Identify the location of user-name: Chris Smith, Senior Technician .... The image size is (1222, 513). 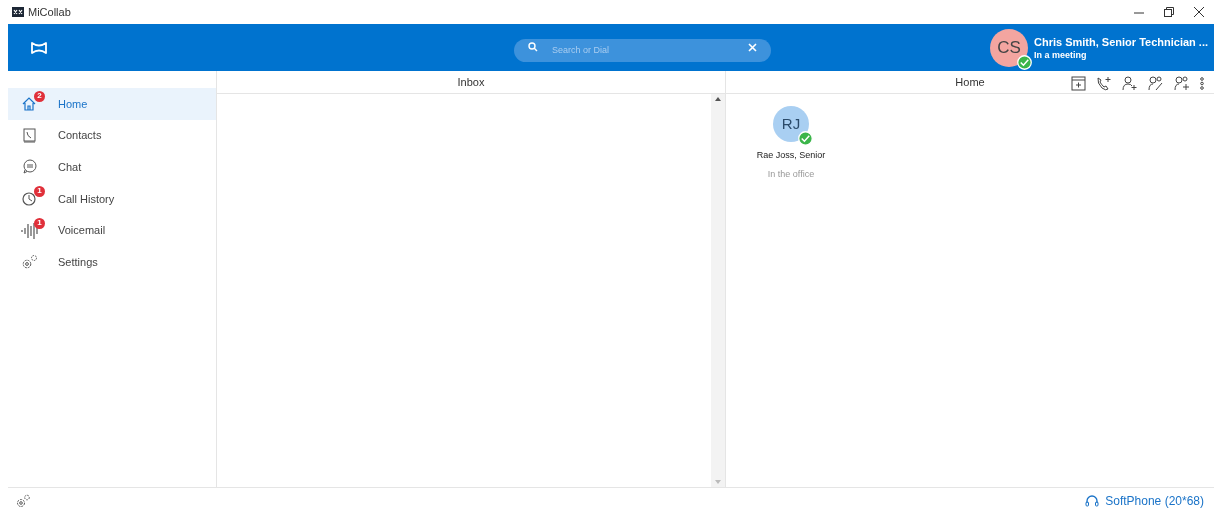
(1121, 41).